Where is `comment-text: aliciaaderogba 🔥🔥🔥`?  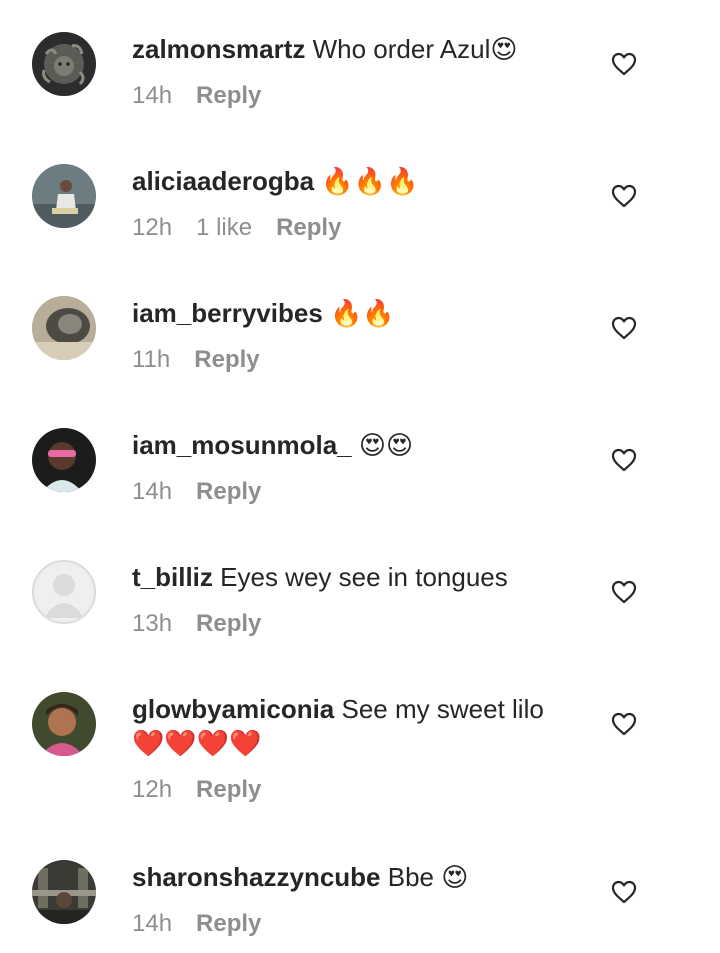 comment-text: aliciaaderogba 🔥🔥🔥 is located at coordinates (357, 181).